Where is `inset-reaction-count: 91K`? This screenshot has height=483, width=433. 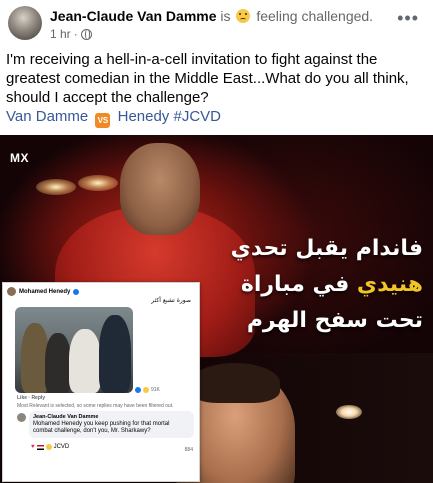 inset-reaction-count: 91K is located at coordinates (155, 390).